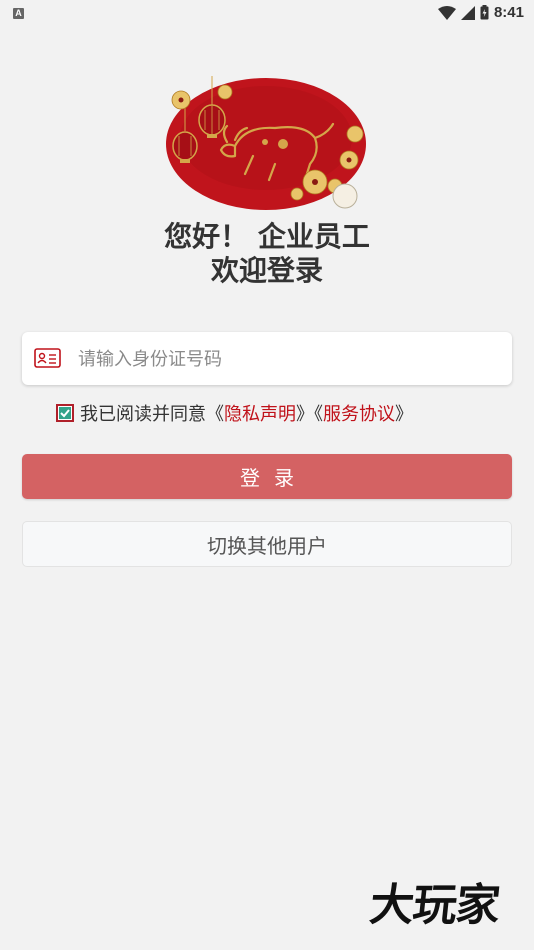  I want to click on cellular-signal-icon, so click(467, 12).